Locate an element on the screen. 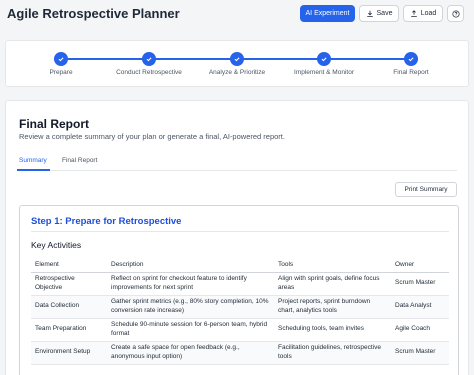 This screenshot has height=375, width=474. step-label-conduct: Conduct Retrospective is located at coordinates (149, 72).